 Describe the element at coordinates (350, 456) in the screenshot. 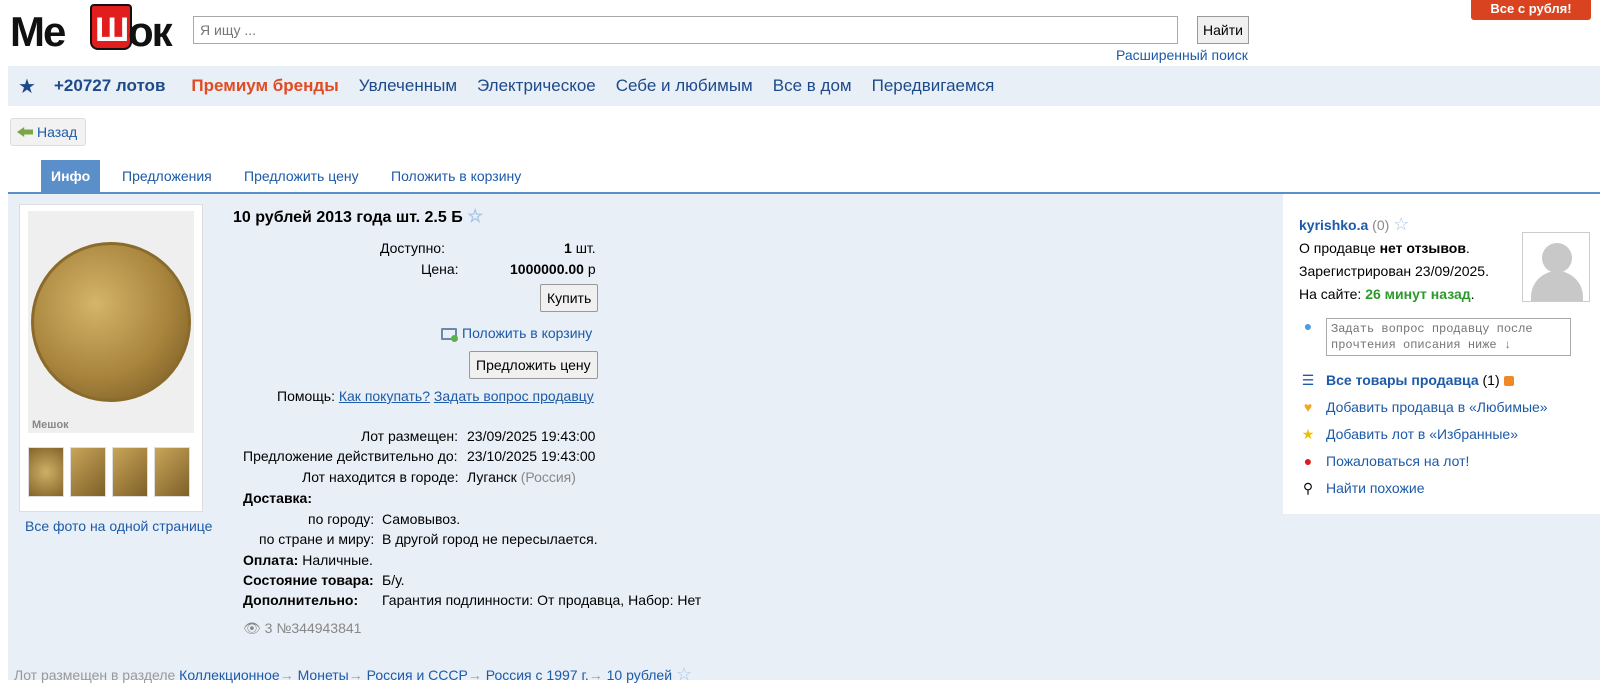

I see `valid-until-label: Предложение действительно до:` at that location.